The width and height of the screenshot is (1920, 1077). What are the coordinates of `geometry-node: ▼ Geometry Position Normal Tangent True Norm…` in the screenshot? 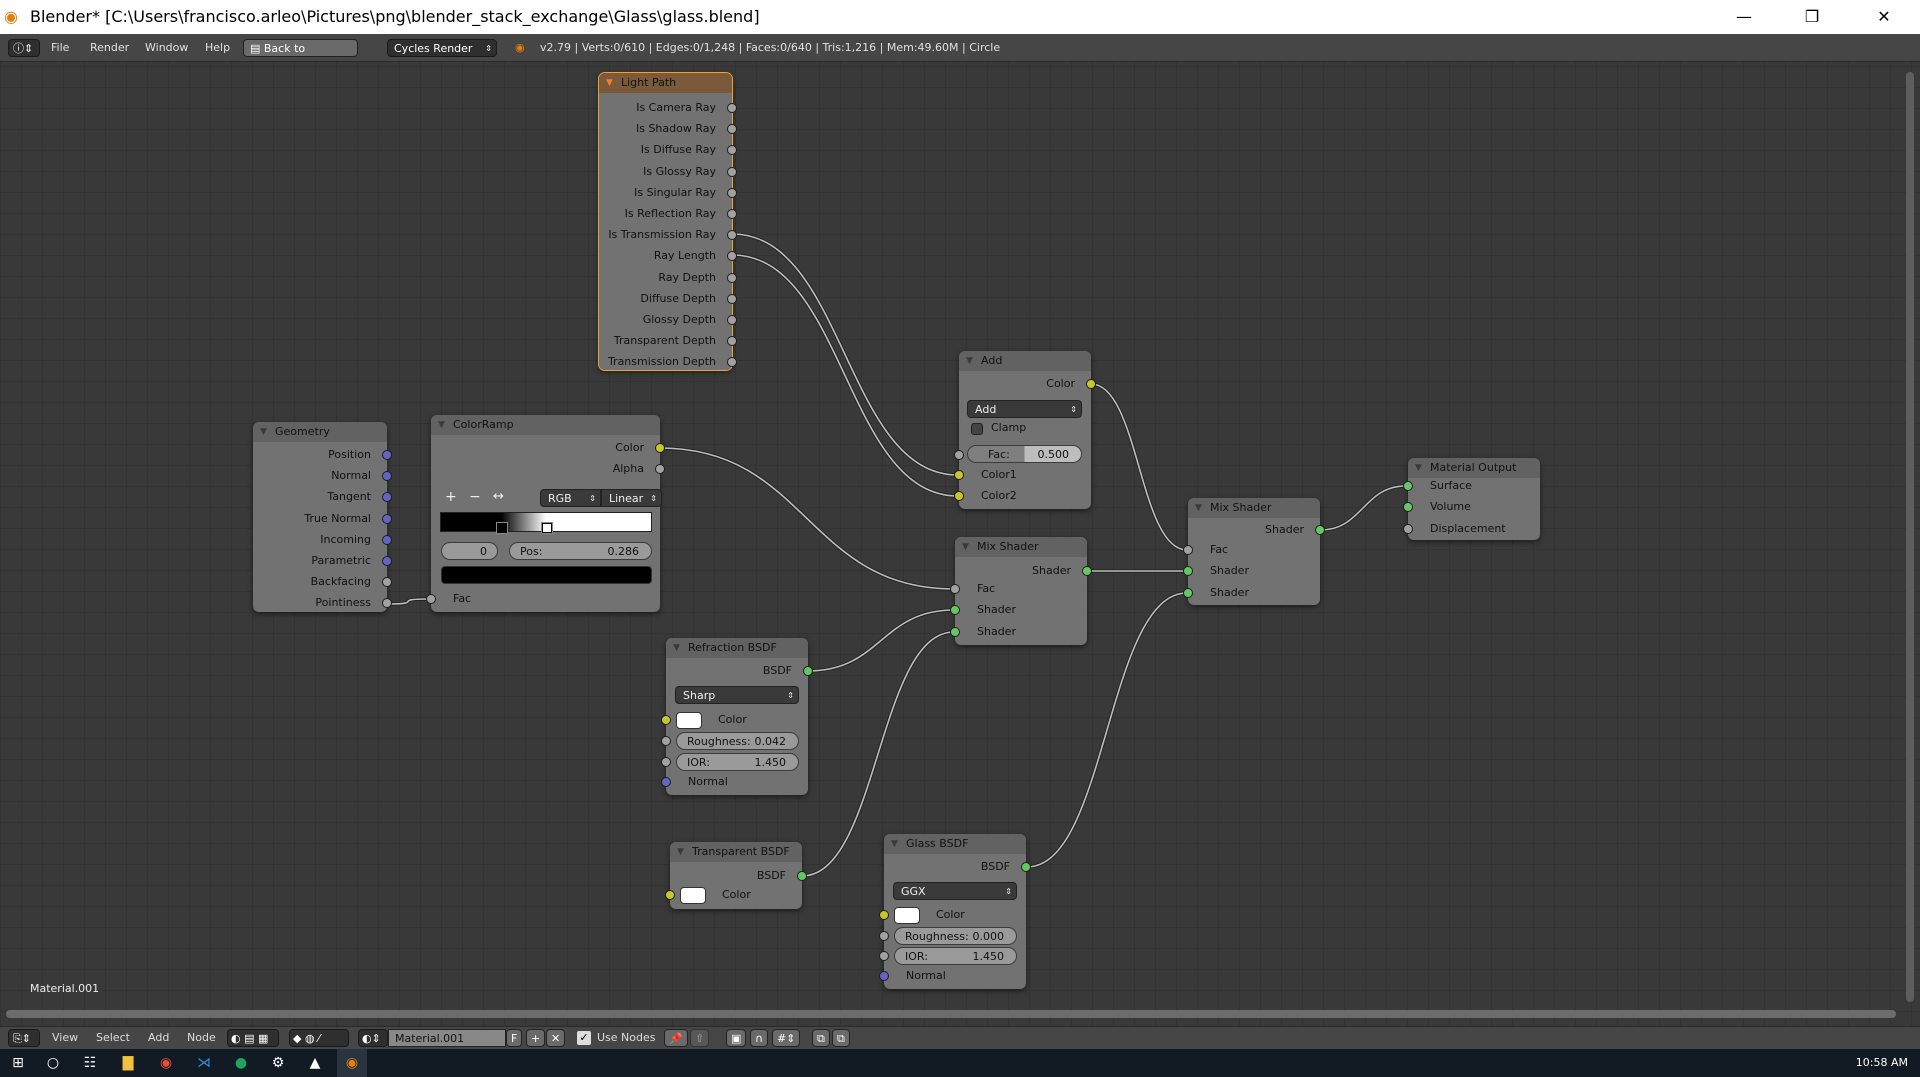 It's located at (322, 517).